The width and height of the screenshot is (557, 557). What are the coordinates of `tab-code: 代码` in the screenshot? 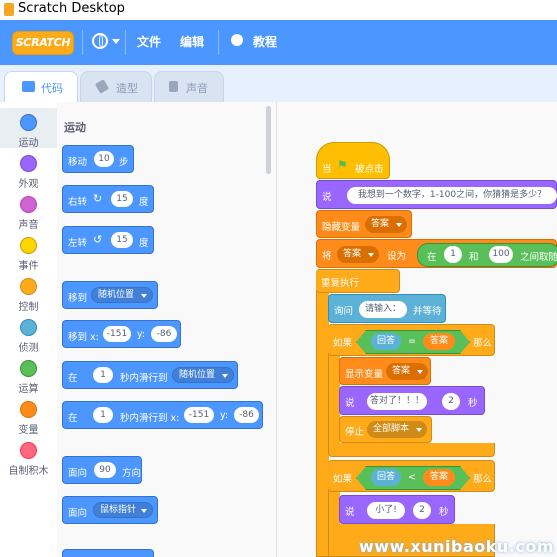 It's located at (41, 87).